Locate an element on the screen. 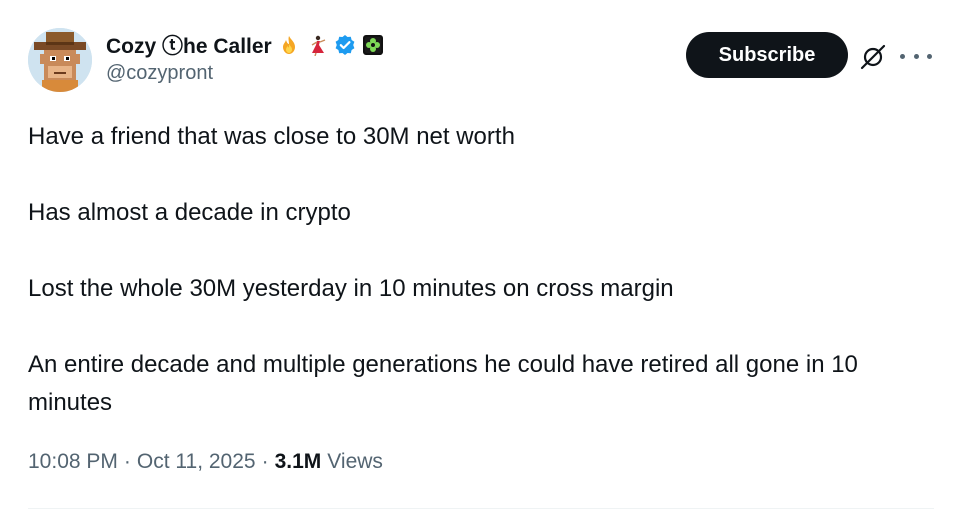  verified-badge-icon is located at coordinates (345, 45).